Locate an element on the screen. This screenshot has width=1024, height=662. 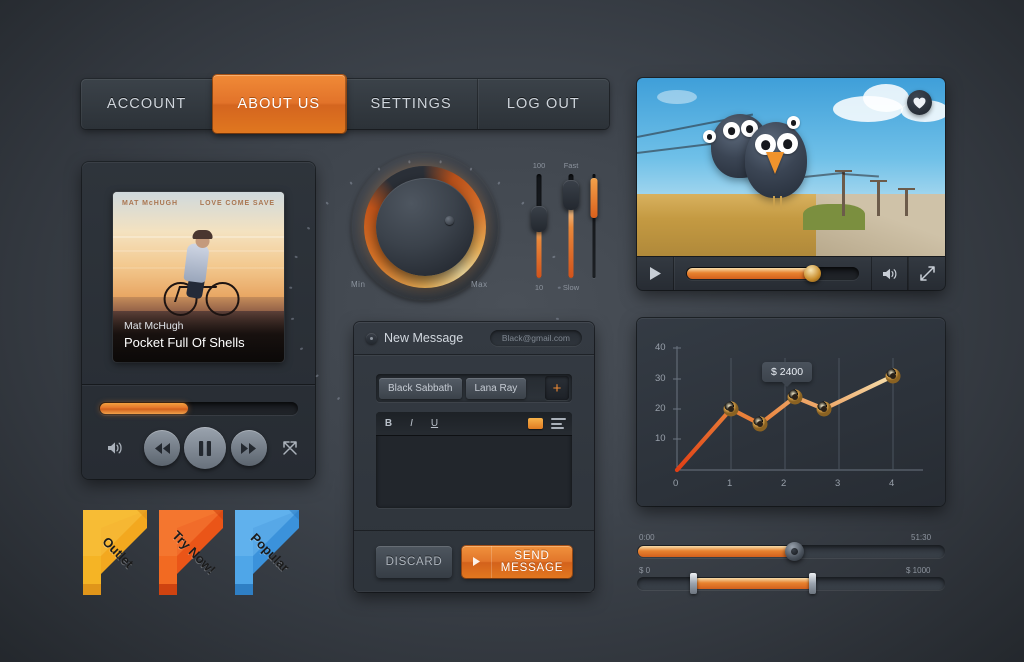
player-progress-track is located at coordinates (198, 408).